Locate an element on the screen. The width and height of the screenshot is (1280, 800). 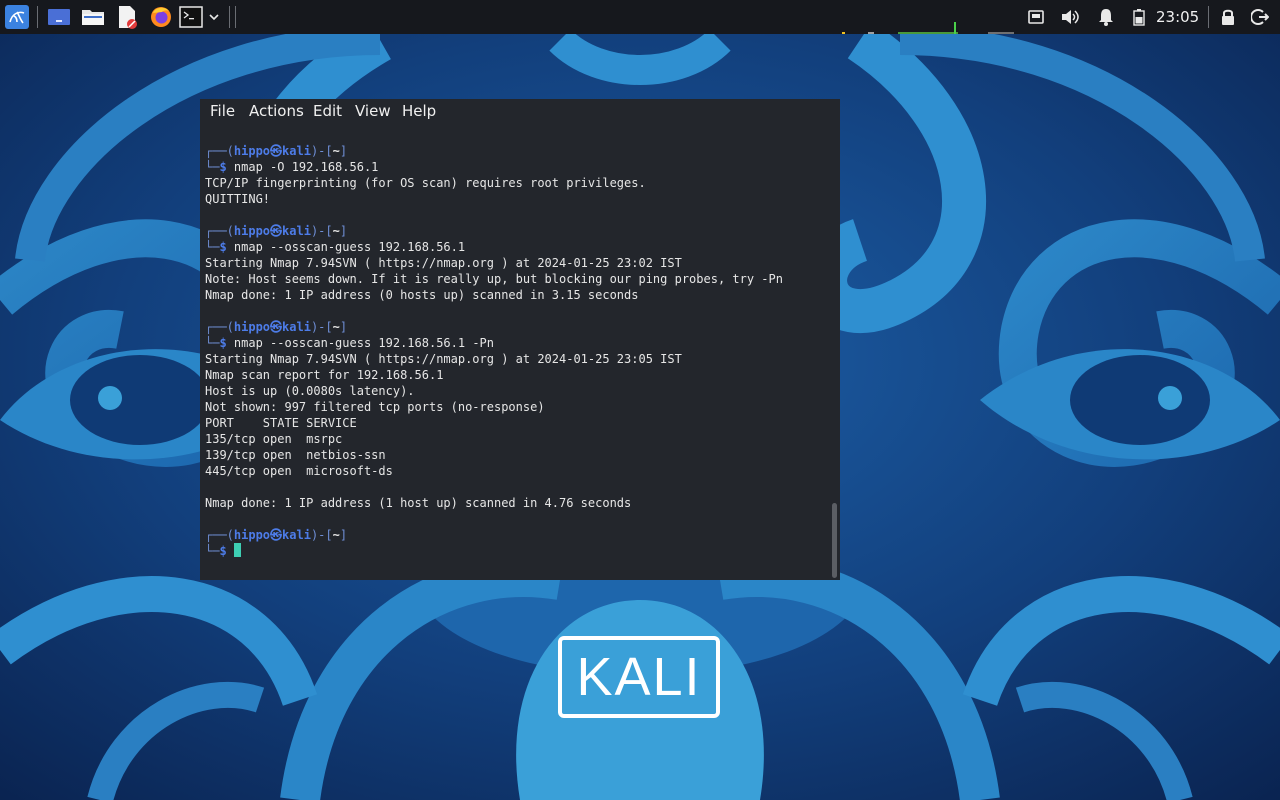
output-line: 139/tcp open netbios-ssn is located at coordinates (295, 455).